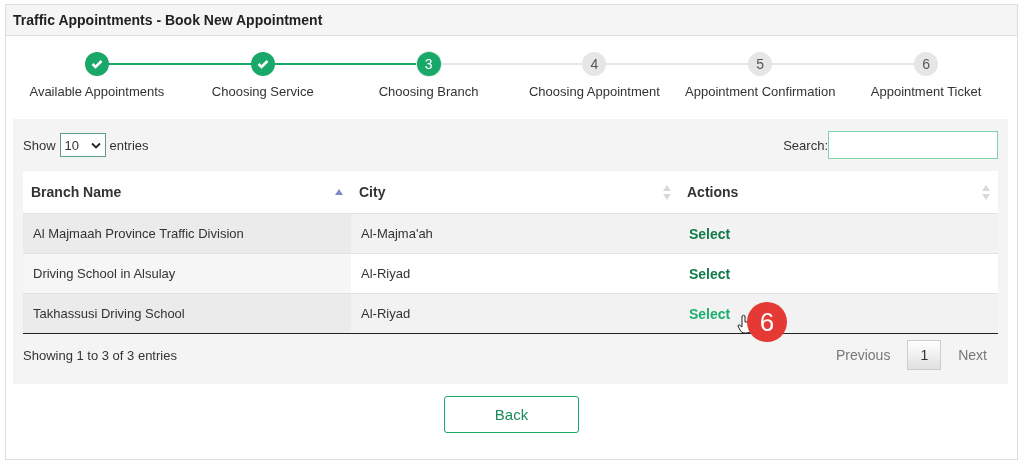 The image size is (1024, 463). Describe the element at coordinates (187, 192) in the screenshot. I see `column-header: Branch Name` at that location.